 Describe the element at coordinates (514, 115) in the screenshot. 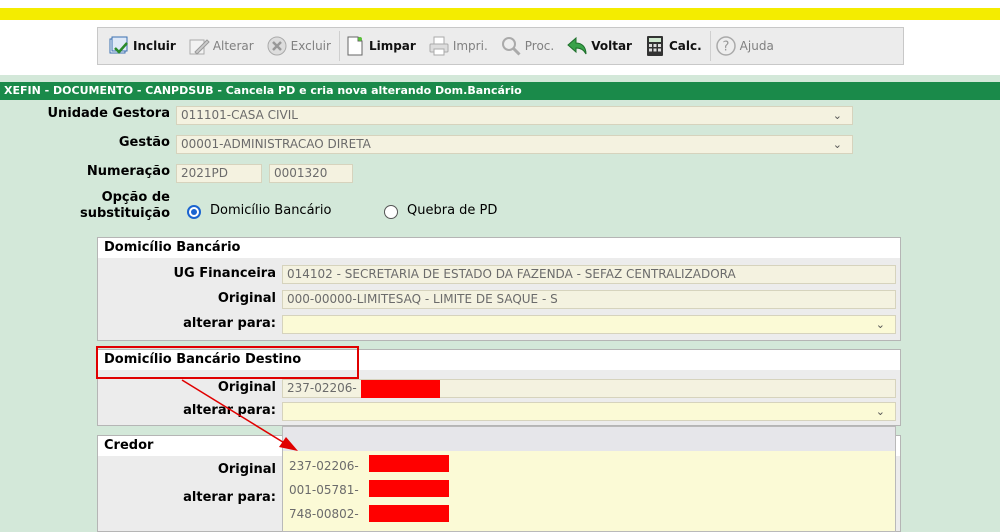

I see `unidade-gestora-select: 011101-CASA CIVIL ⌄` at that location.